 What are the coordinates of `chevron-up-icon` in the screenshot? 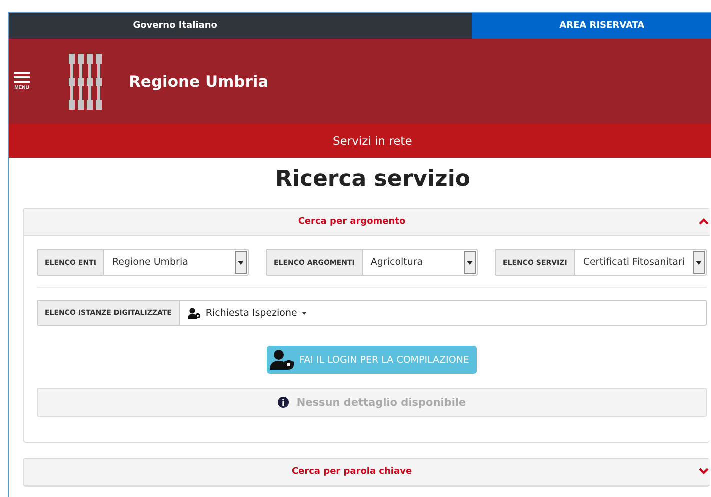 It's located at (704, 221).